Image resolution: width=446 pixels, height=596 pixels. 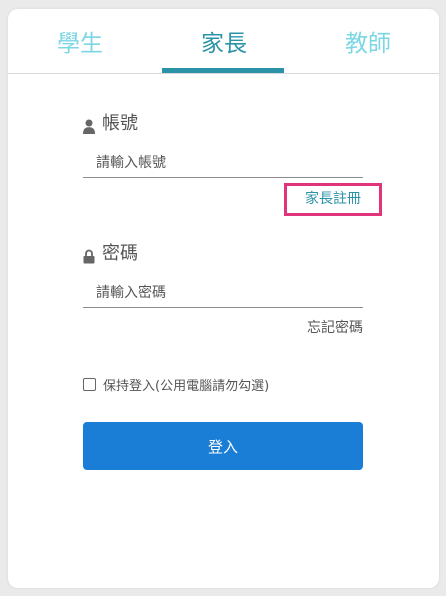 I want to click on login-button: 登入, so click(x=223, y=446).